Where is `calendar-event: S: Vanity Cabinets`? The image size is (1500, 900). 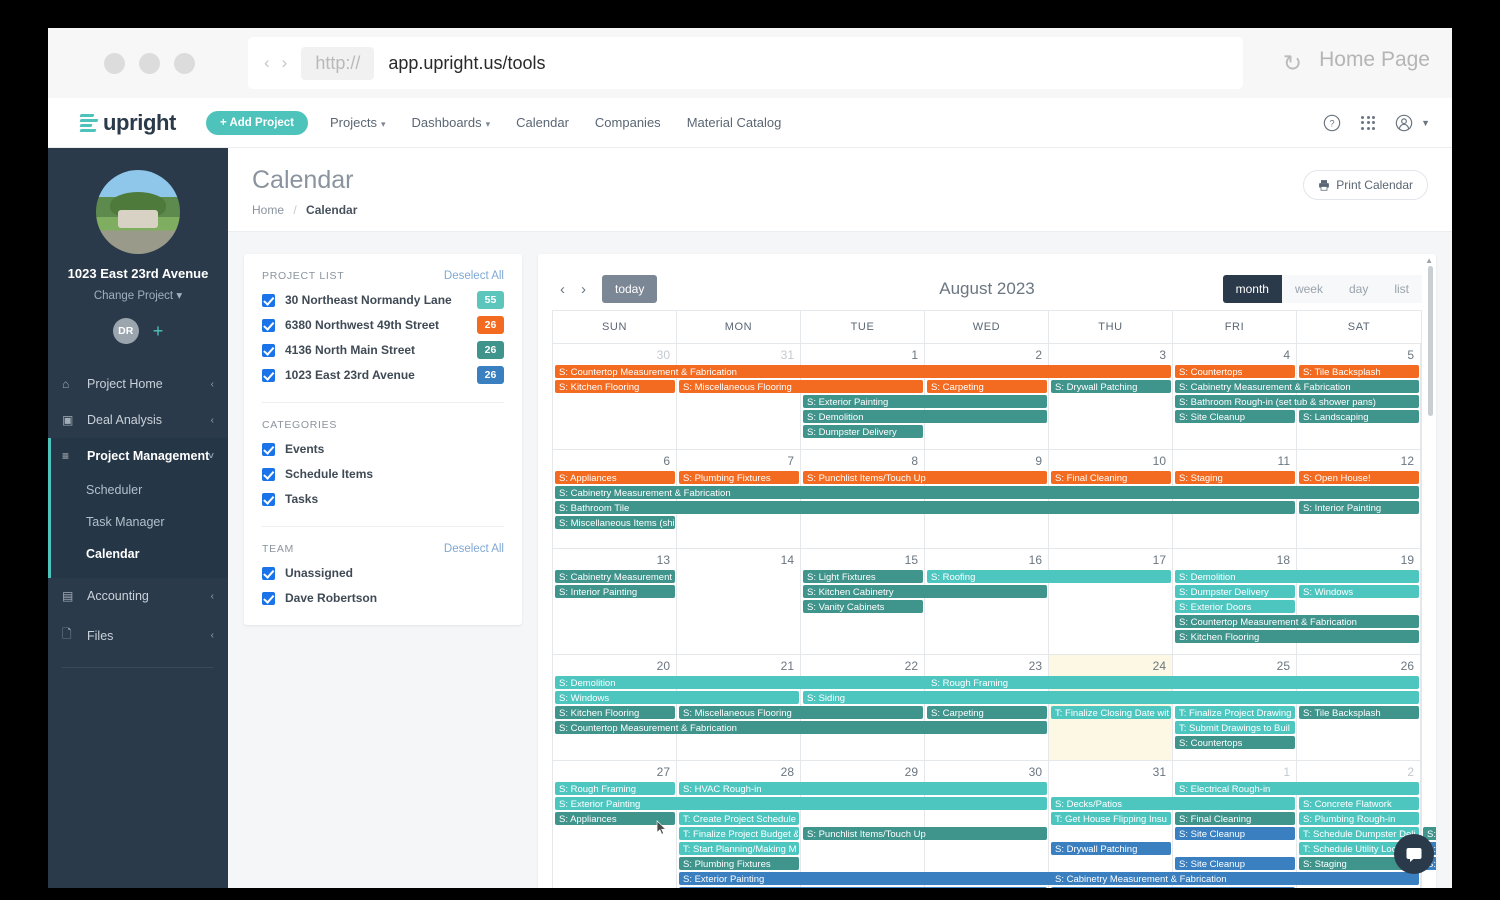 calendar-event: S: Vanity Cabinets is located at coordinates (862, 606).